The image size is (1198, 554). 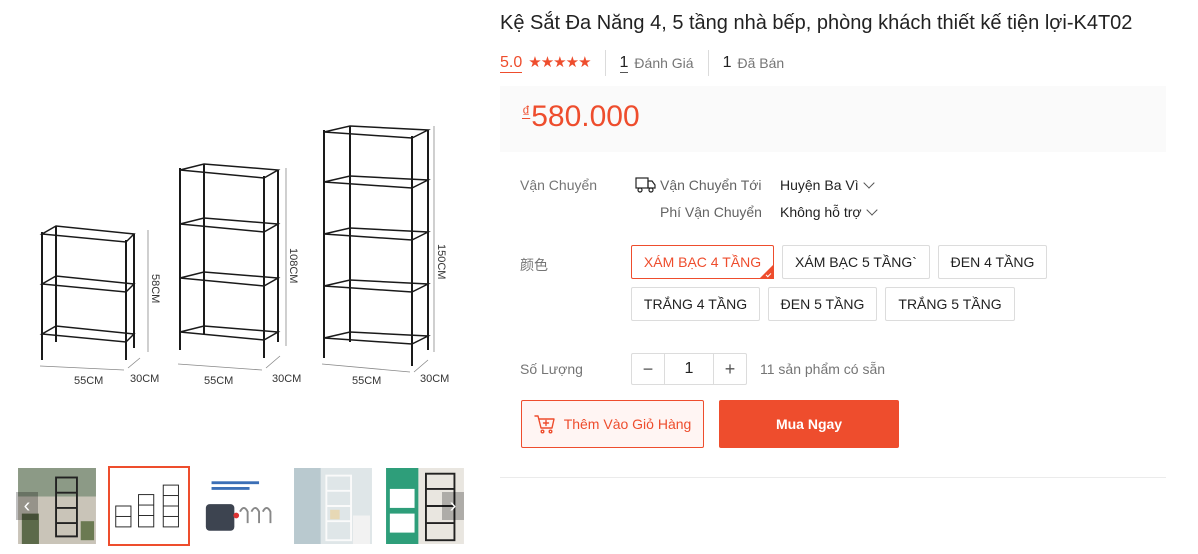 I want to click on variant-option-label: ĐEN 4 TẦNG, so click(x=992, y=262).